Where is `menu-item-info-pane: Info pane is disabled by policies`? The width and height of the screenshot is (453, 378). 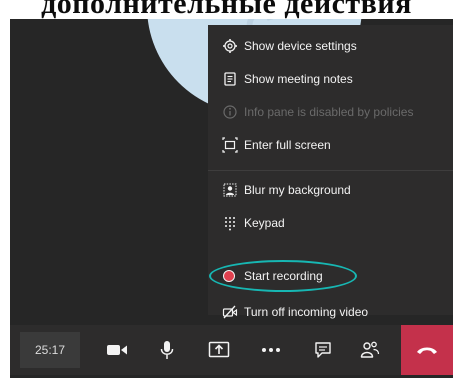
menu-item-info-pane: Info pane is disabled by policies is located at coordinates (330, 112).